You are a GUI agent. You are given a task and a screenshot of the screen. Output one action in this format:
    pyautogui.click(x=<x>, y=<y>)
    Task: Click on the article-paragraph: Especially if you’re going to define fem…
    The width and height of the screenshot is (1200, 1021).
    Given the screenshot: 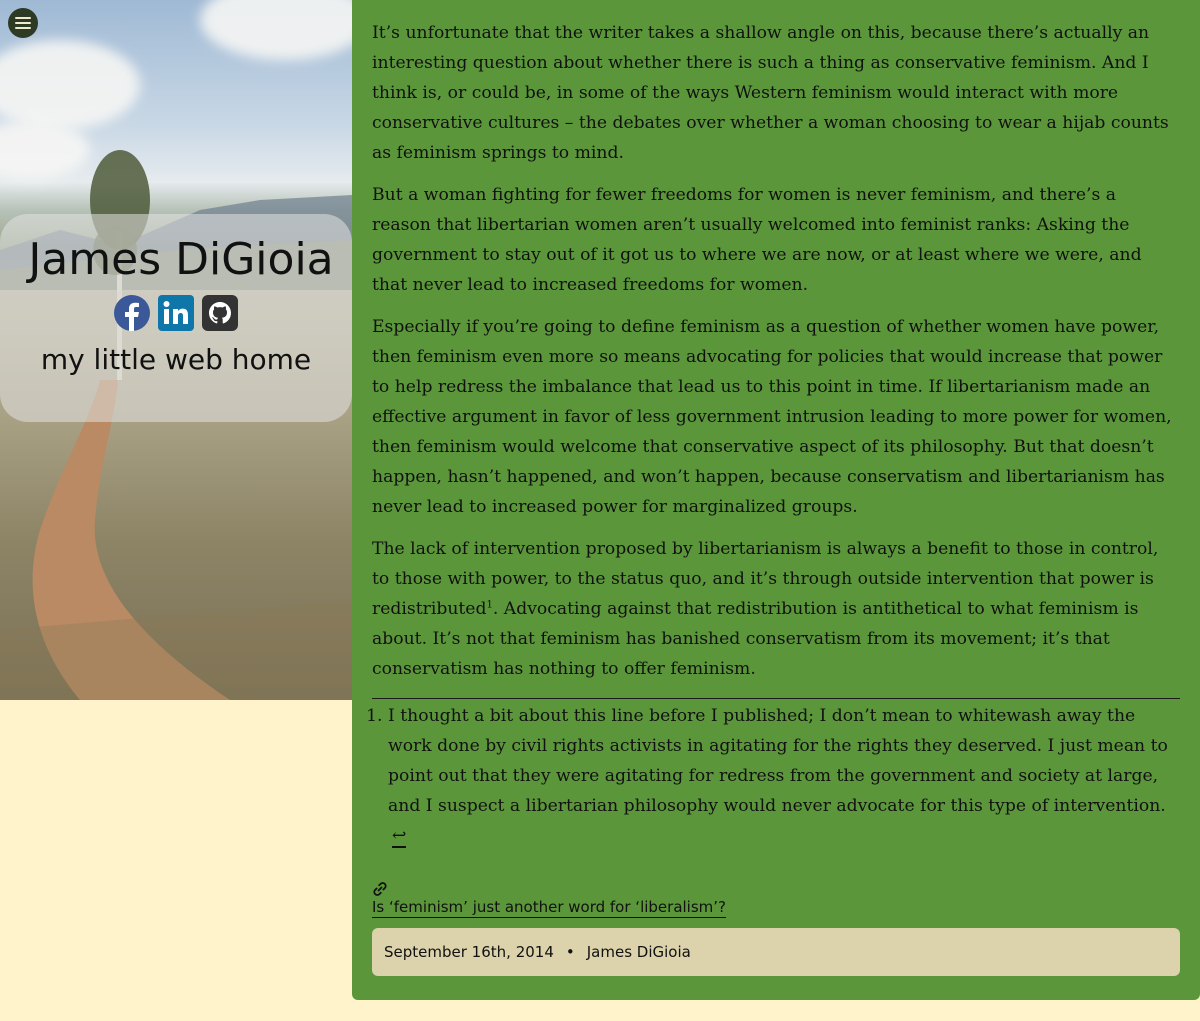 What is the action you would take?
    pyautogui.click(x=772, y=417)
    